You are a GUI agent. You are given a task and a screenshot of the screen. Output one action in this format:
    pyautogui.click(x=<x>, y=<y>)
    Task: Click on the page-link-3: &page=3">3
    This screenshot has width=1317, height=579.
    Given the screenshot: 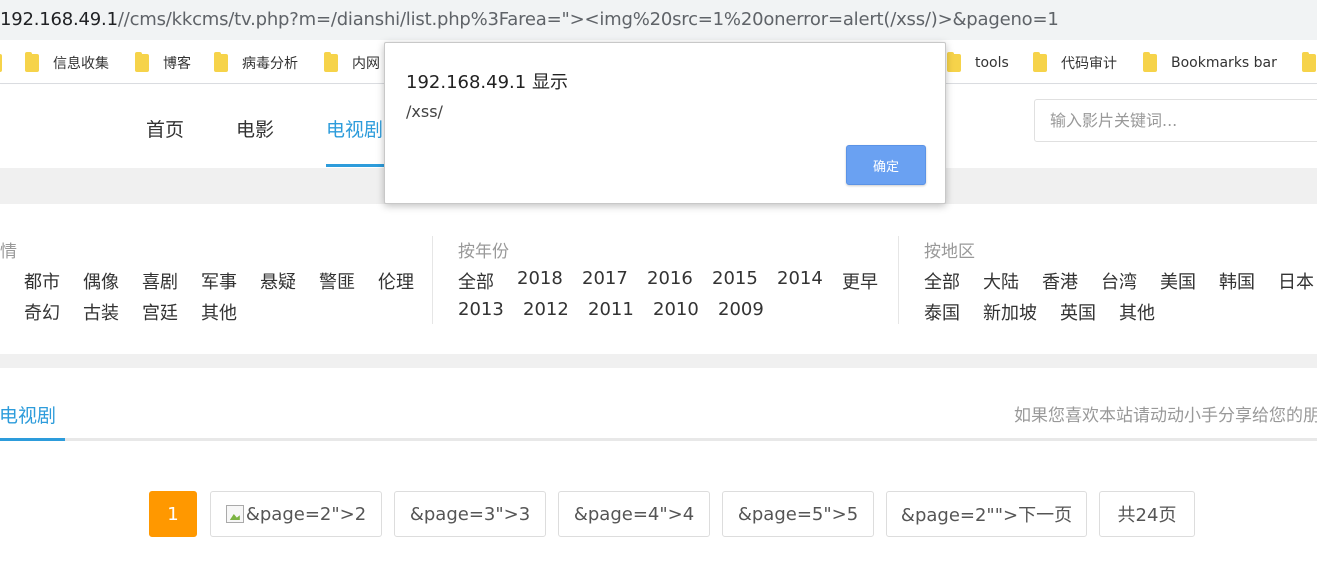 What is the action you would take?
    pyautogui.click(x=470, y=514)
    